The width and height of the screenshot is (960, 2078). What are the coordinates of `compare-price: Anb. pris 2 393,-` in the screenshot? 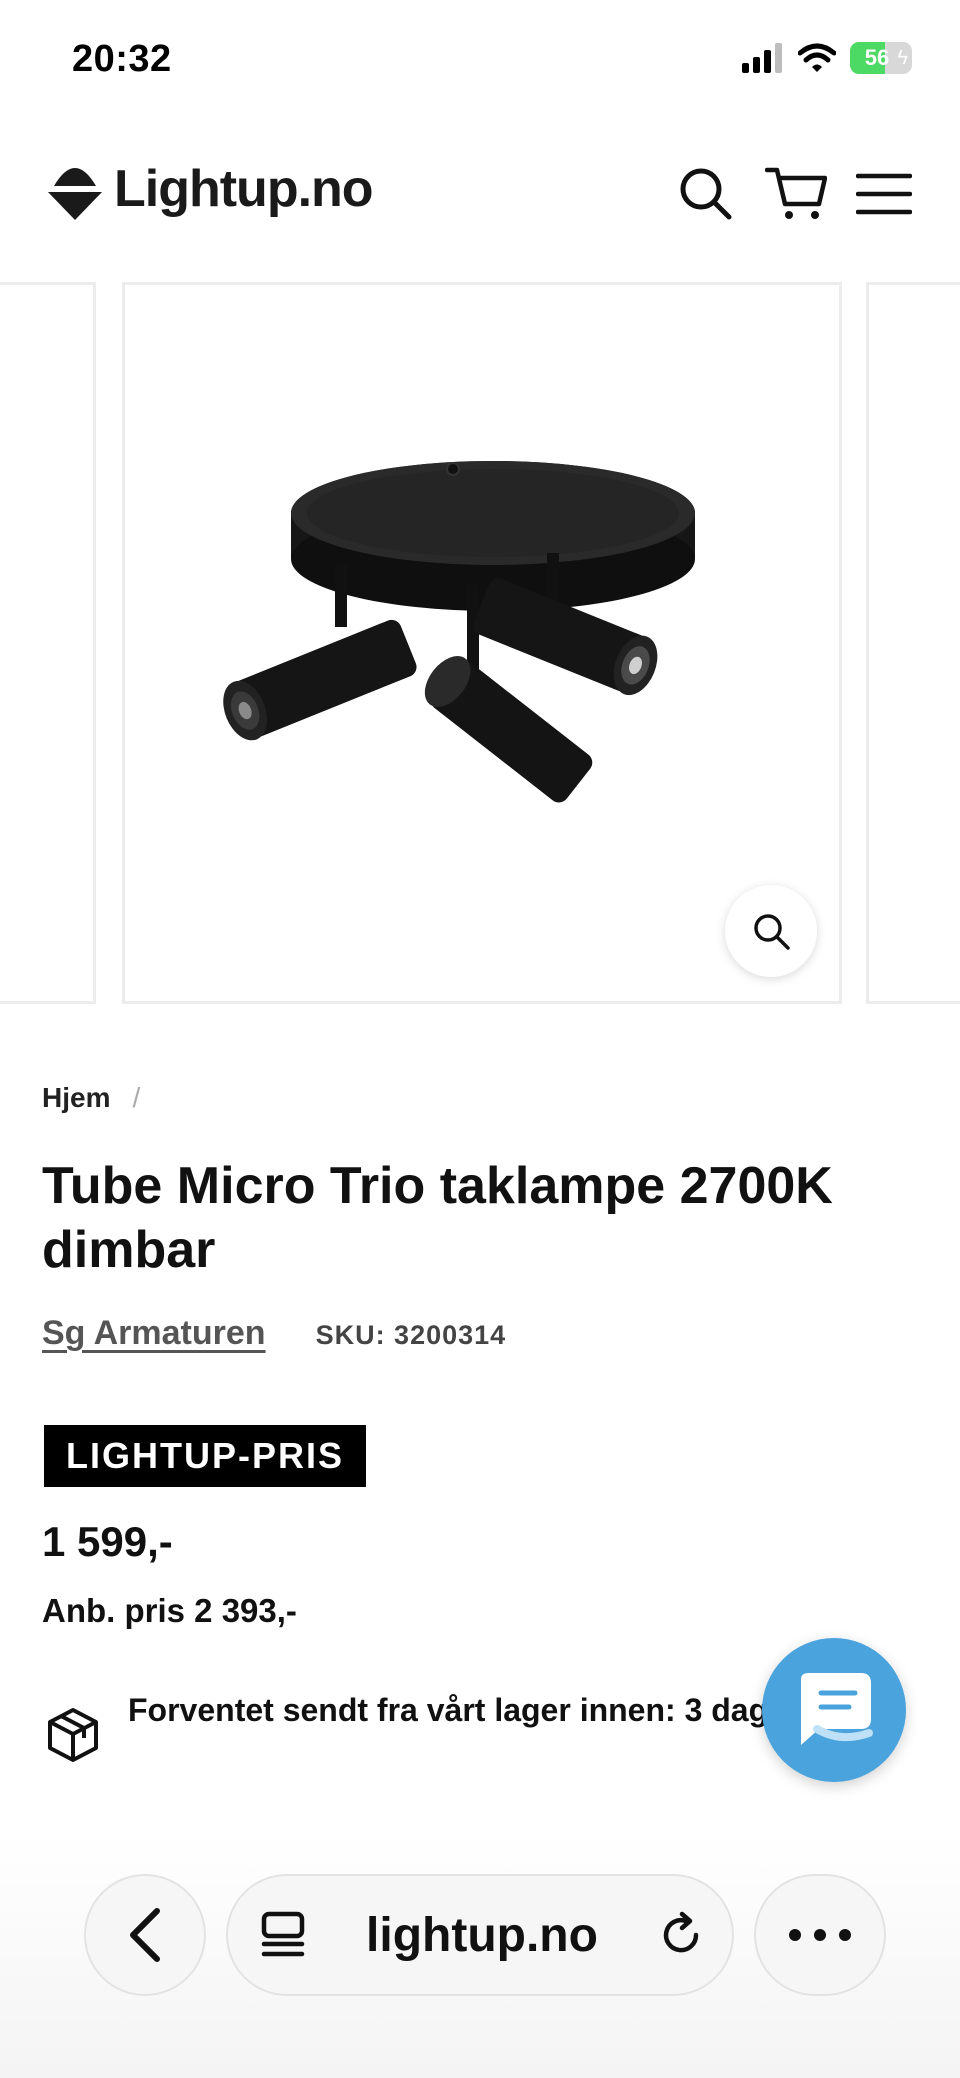 It's located at (169, 1610).